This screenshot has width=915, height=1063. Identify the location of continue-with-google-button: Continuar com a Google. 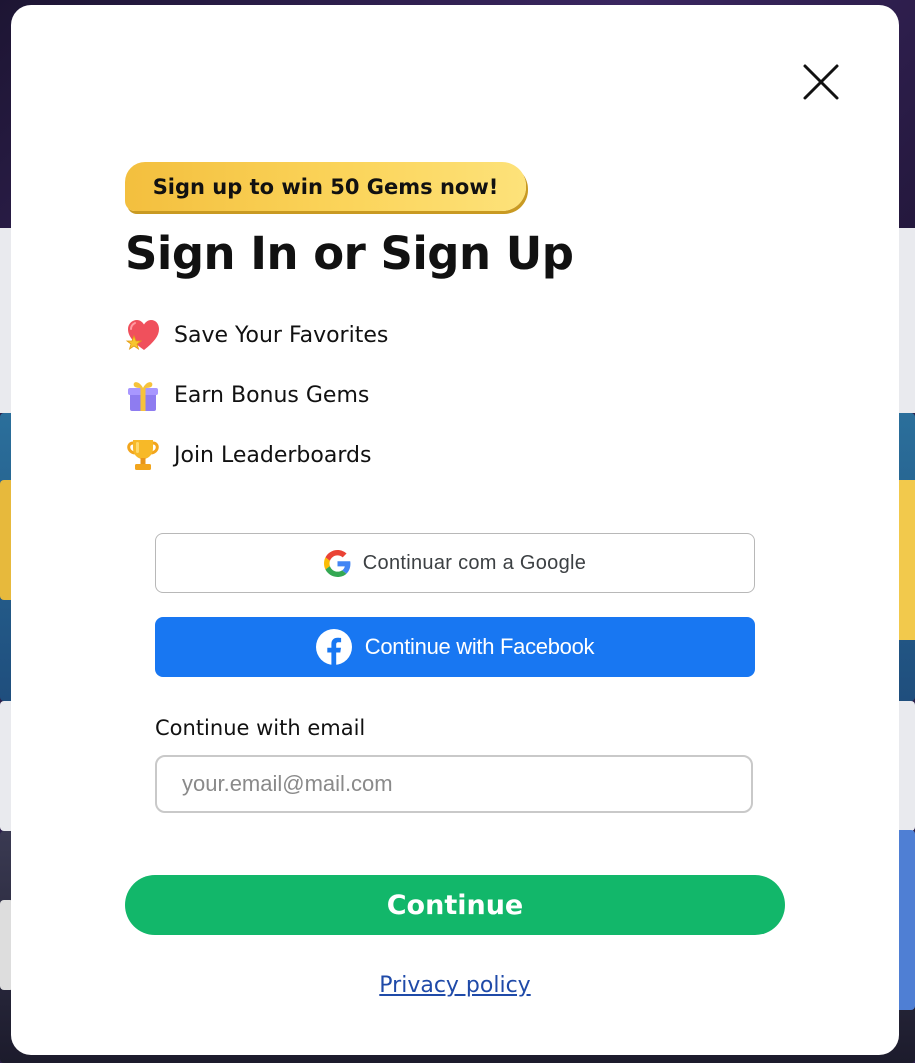
(455, 563).